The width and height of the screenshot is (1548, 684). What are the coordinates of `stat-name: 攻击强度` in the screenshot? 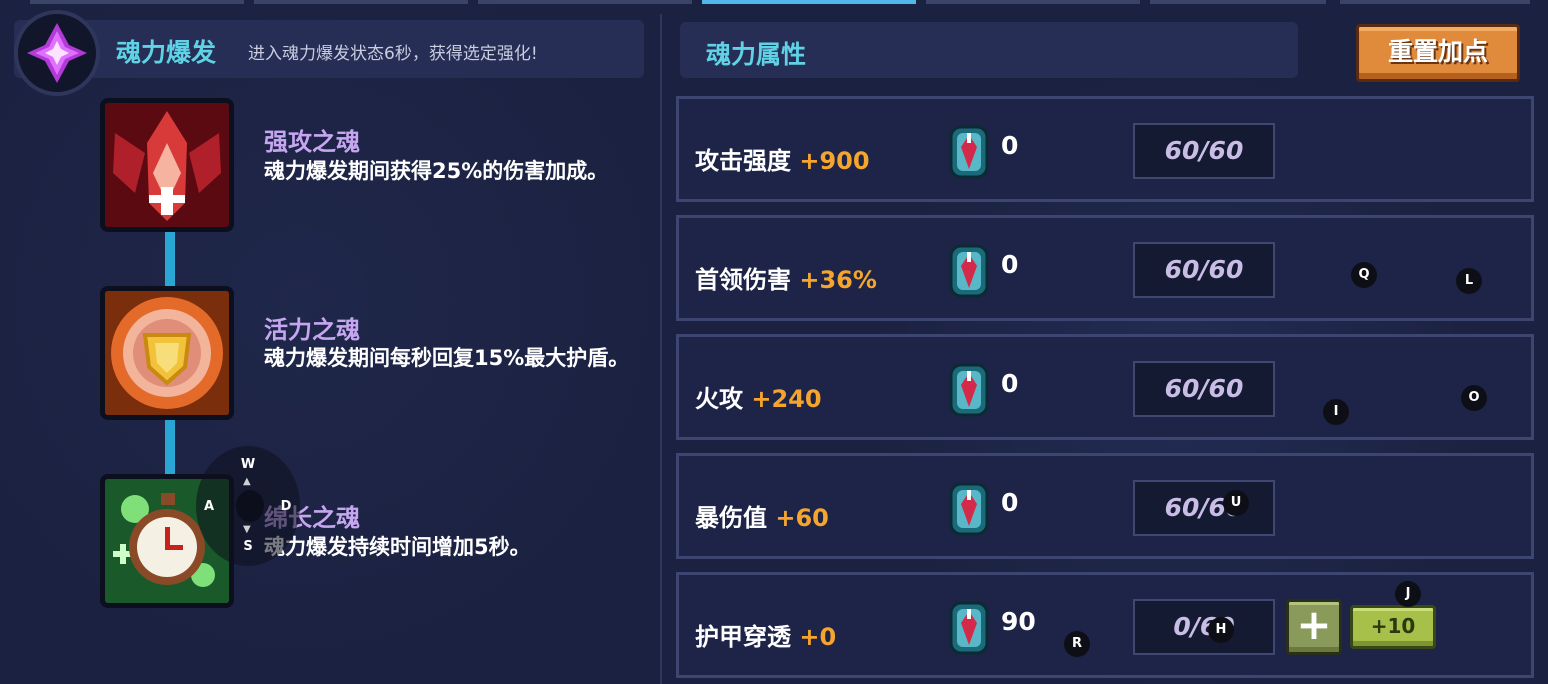 It's located at (743, 161).